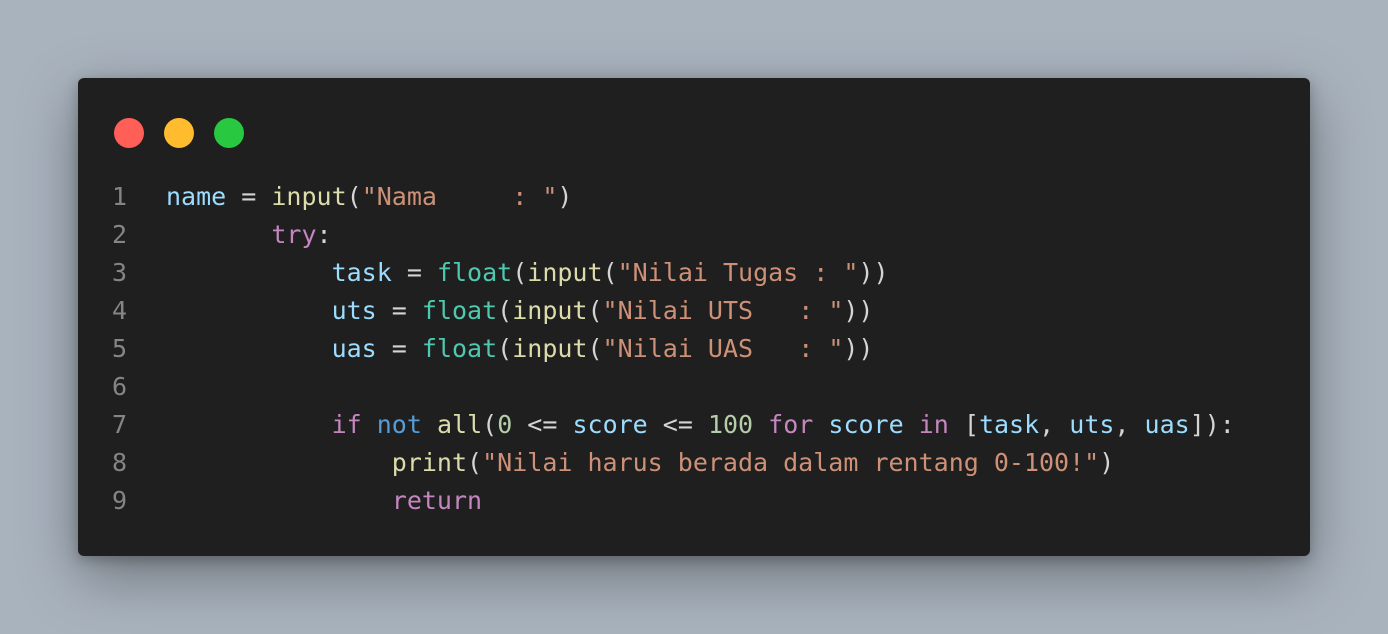  I want to click on code-token: if, so click(346, 424).